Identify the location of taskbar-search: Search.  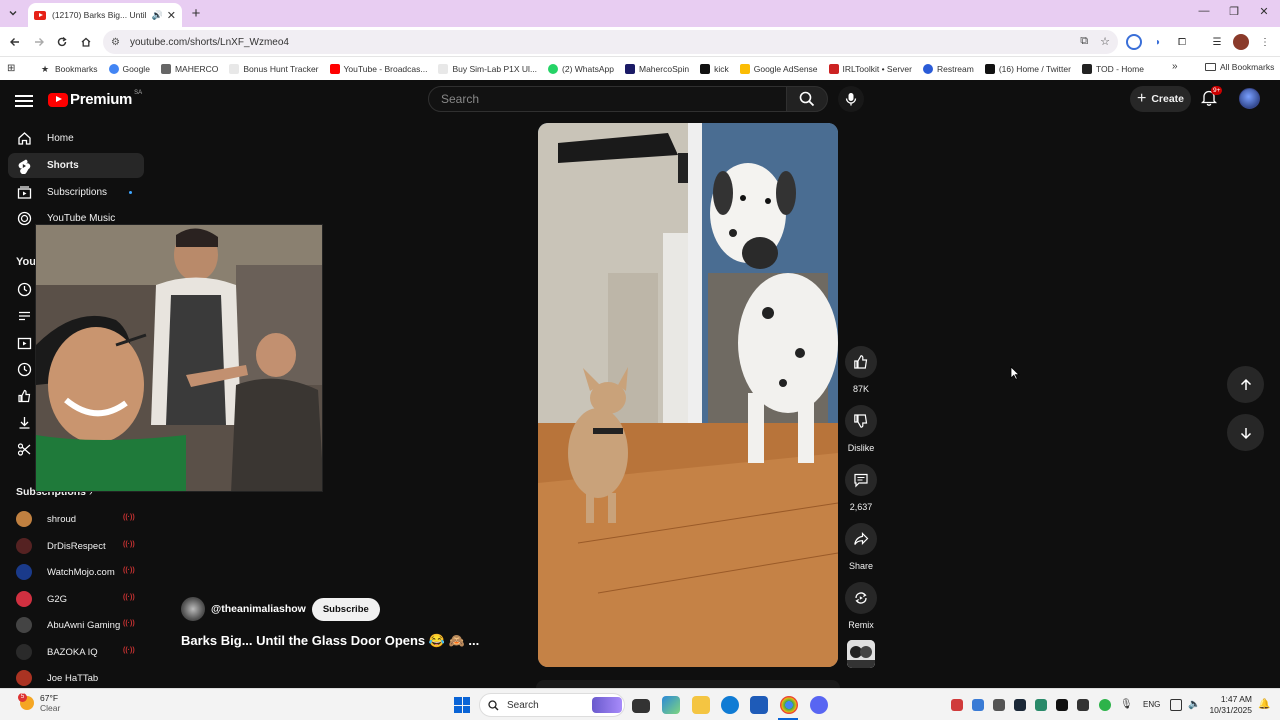
(552, 705).